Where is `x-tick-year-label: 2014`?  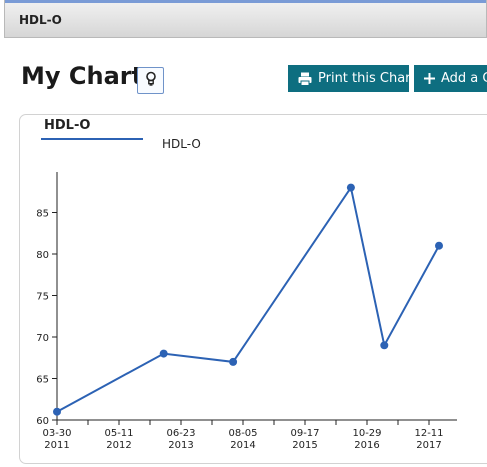
x-tick-year-label: 2014 is located at coordinates (242, 445).